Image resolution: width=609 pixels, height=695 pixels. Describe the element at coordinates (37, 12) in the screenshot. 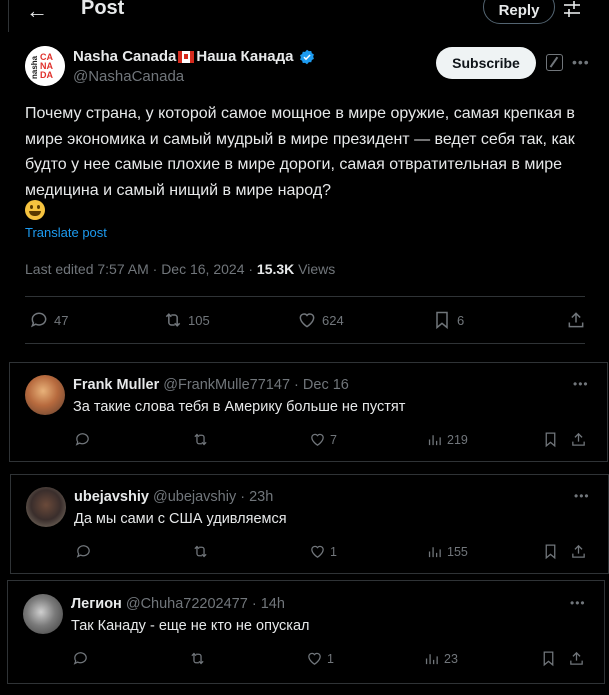

I see `back-arrow-icon: ←` at that location.